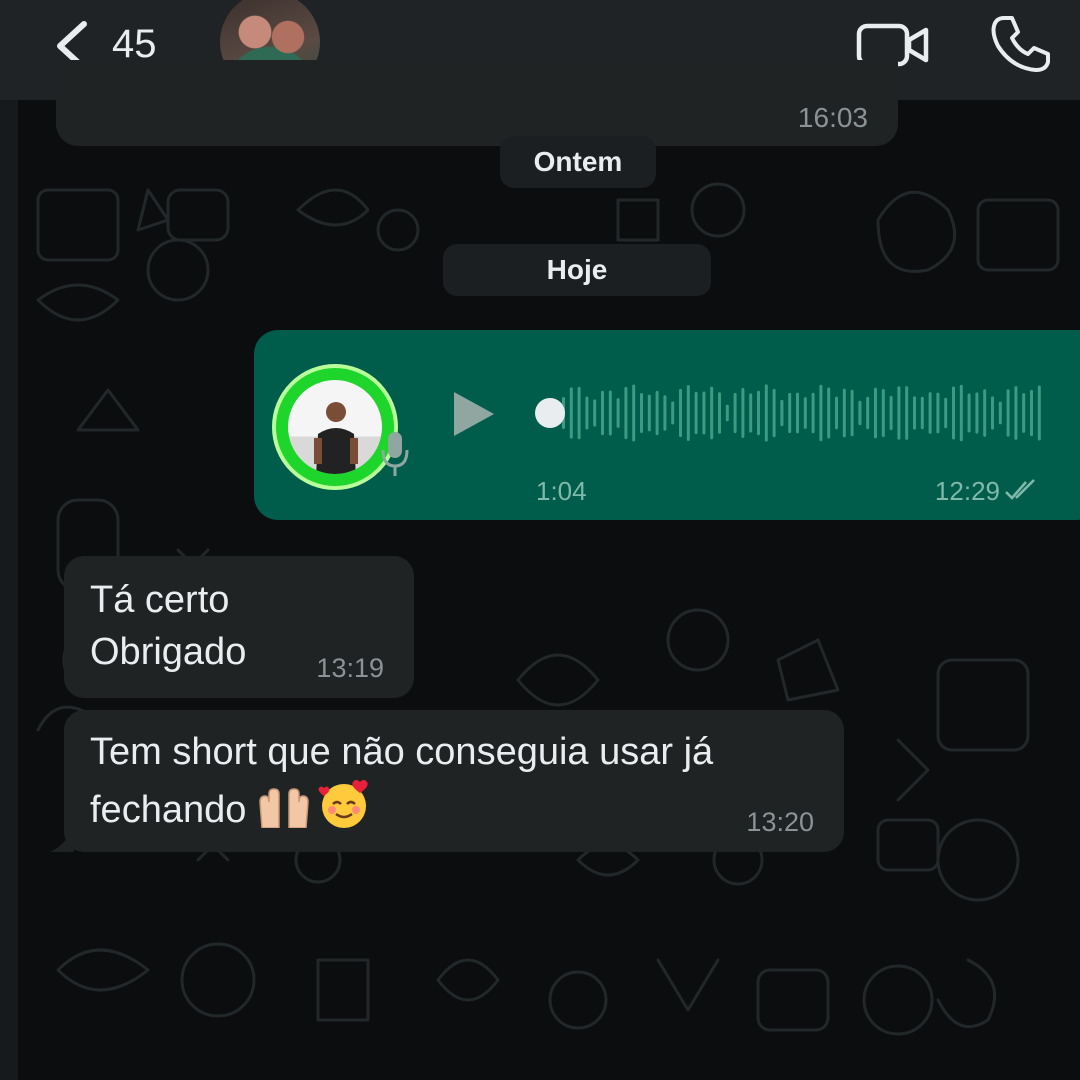 The width and height of the screenshot is (1080, 1080). Describe the element at coordinates (395, 454) in the screenshot. I see `microphone-icon` at that location.